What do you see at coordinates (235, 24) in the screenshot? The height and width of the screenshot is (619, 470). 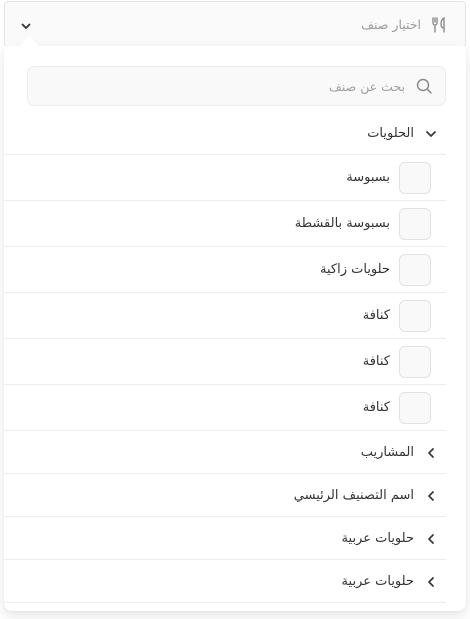 I see `item-select: اختيار صنف` at bounding box center [235, 24].